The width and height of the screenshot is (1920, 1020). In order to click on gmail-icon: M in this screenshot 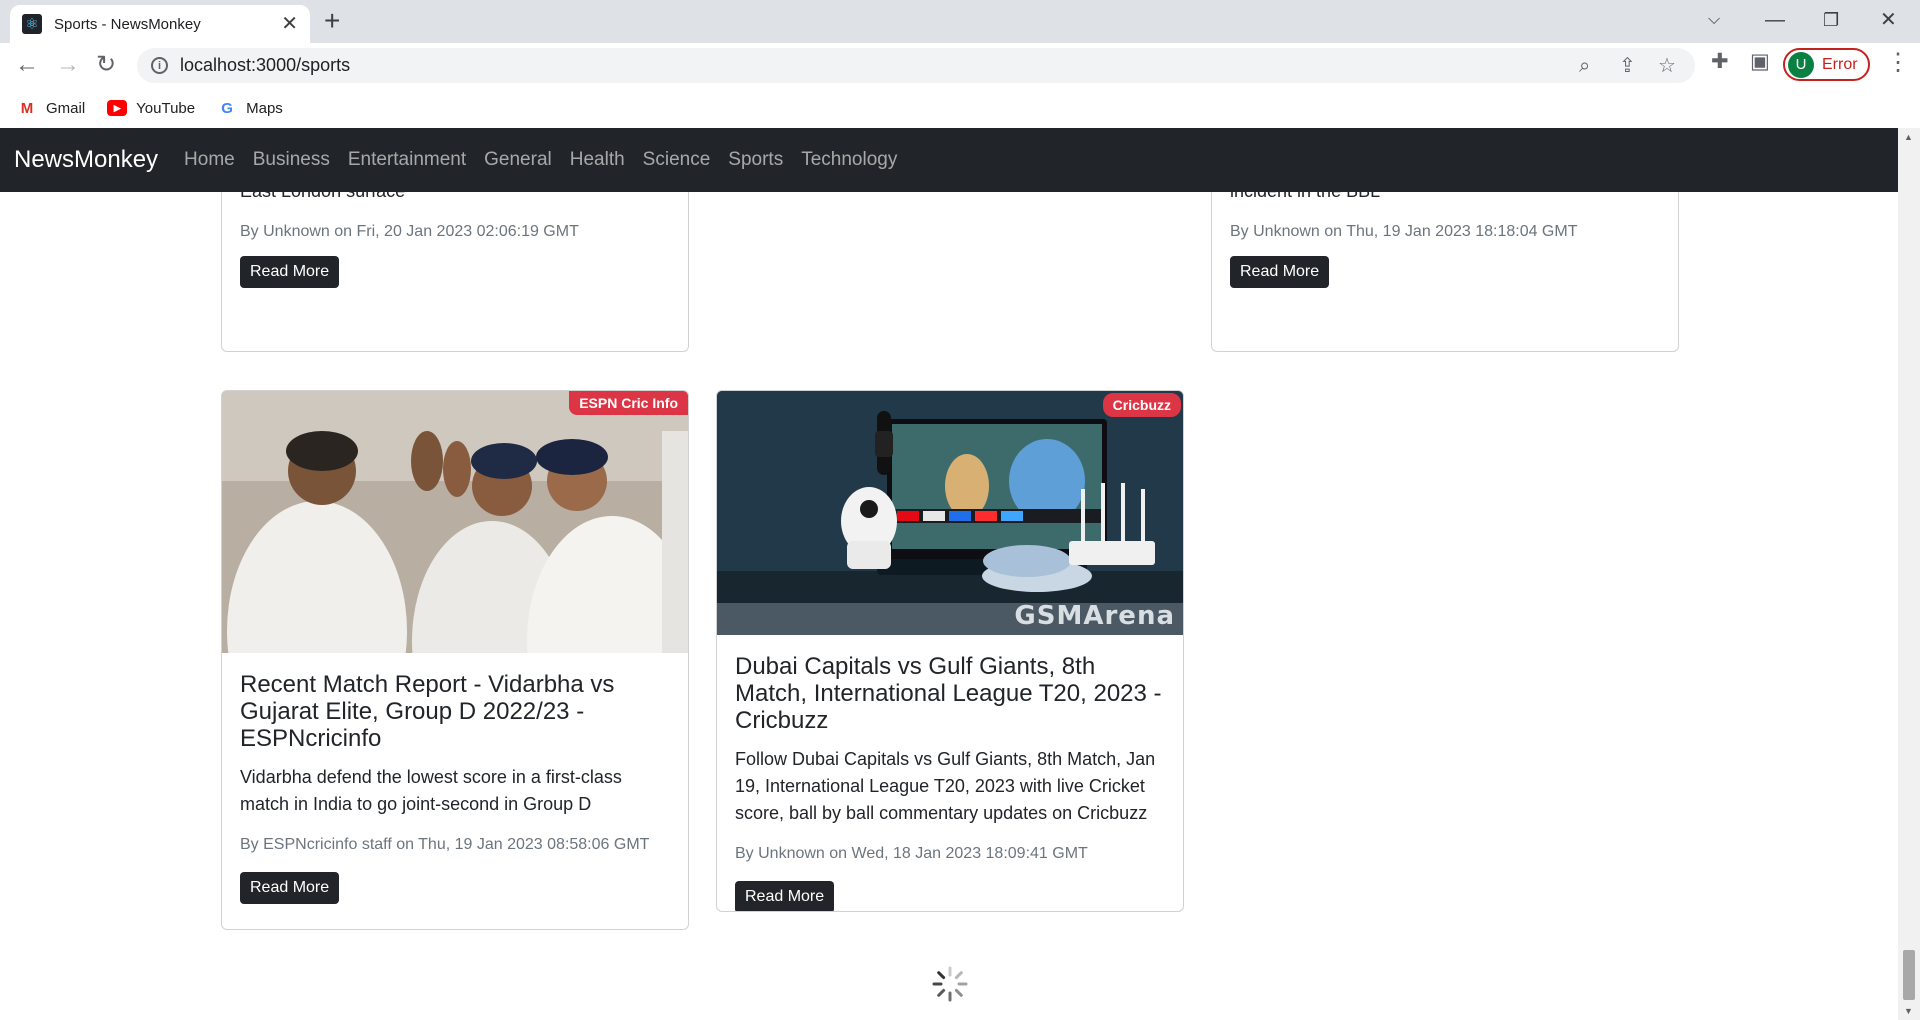, I will do `click(27, 108)`.